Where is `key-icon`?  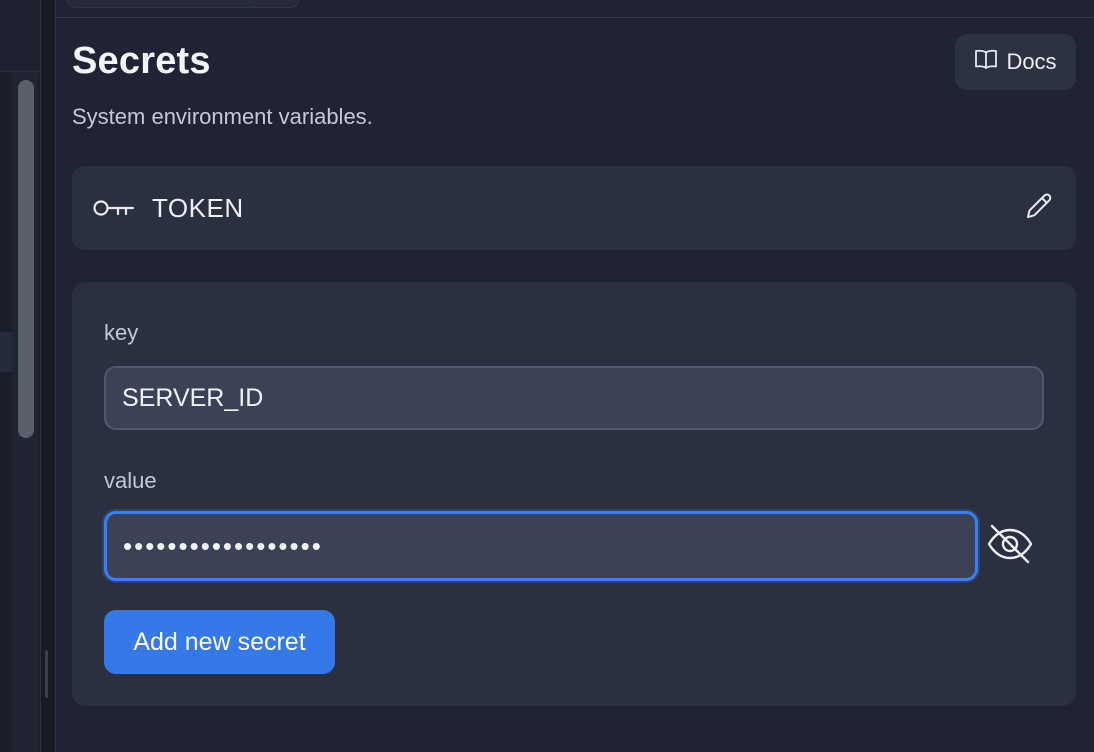 key-icon is located at coordinates (114, 208).